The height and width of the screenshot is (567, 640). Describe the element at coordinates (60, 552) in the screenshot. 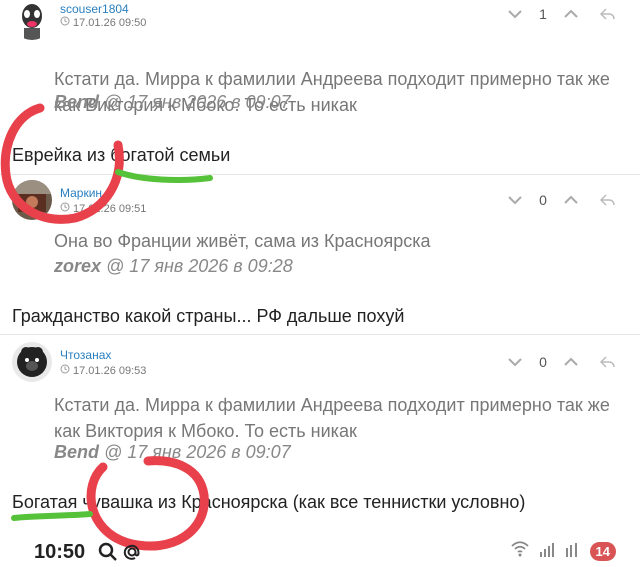

I see `status-time: 10:50` at that location.